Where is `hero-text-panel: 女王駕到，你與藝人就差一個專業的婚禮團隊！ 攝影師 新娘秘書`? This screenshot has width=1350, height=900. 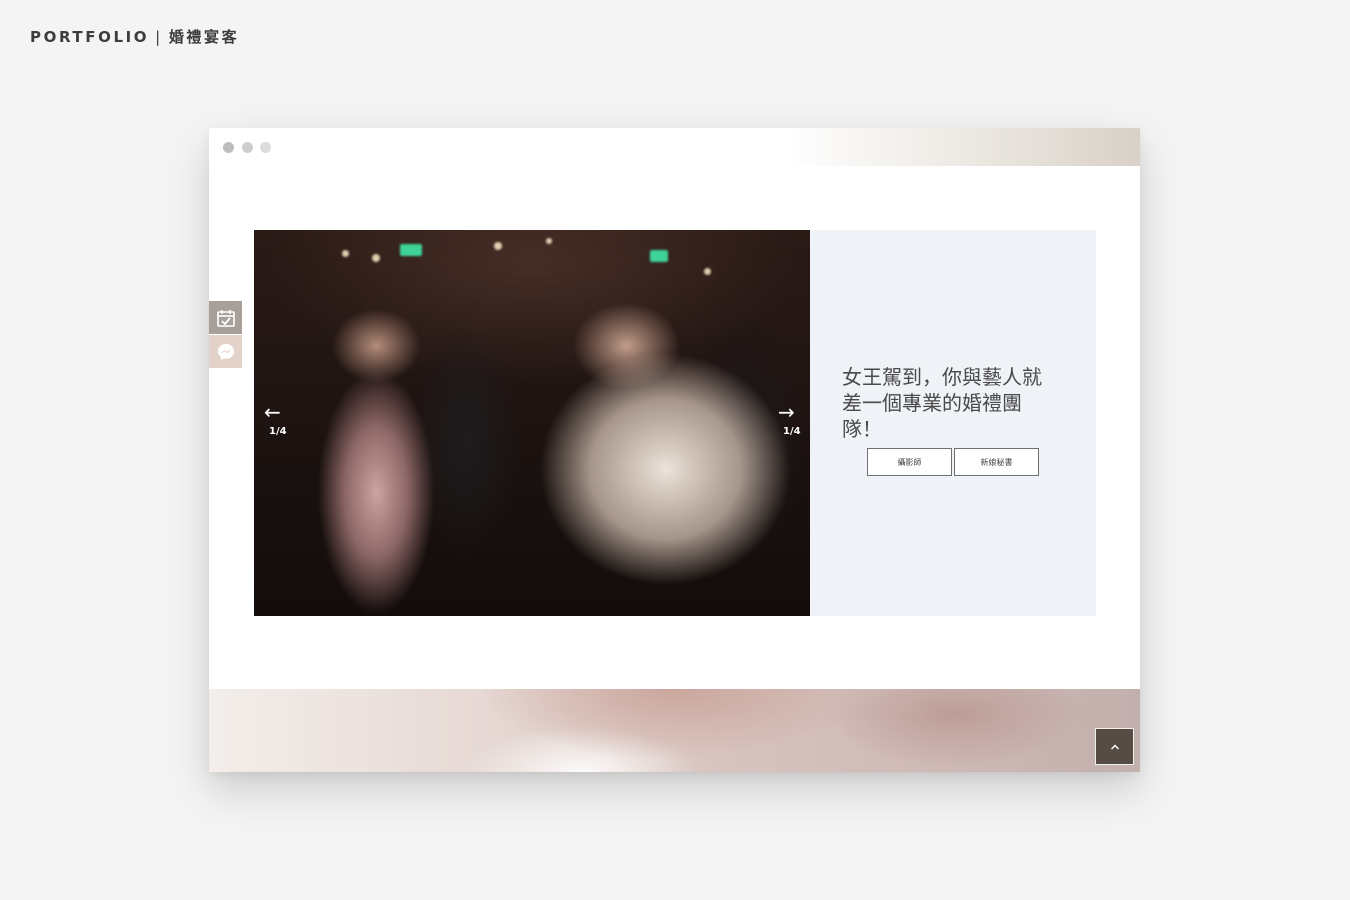
hero-text-panel: 女王駕到，你與藝人就差一個專業的婚禮團隊！ 攝影師 新娘秘書 is located at coordinates (953, 423).